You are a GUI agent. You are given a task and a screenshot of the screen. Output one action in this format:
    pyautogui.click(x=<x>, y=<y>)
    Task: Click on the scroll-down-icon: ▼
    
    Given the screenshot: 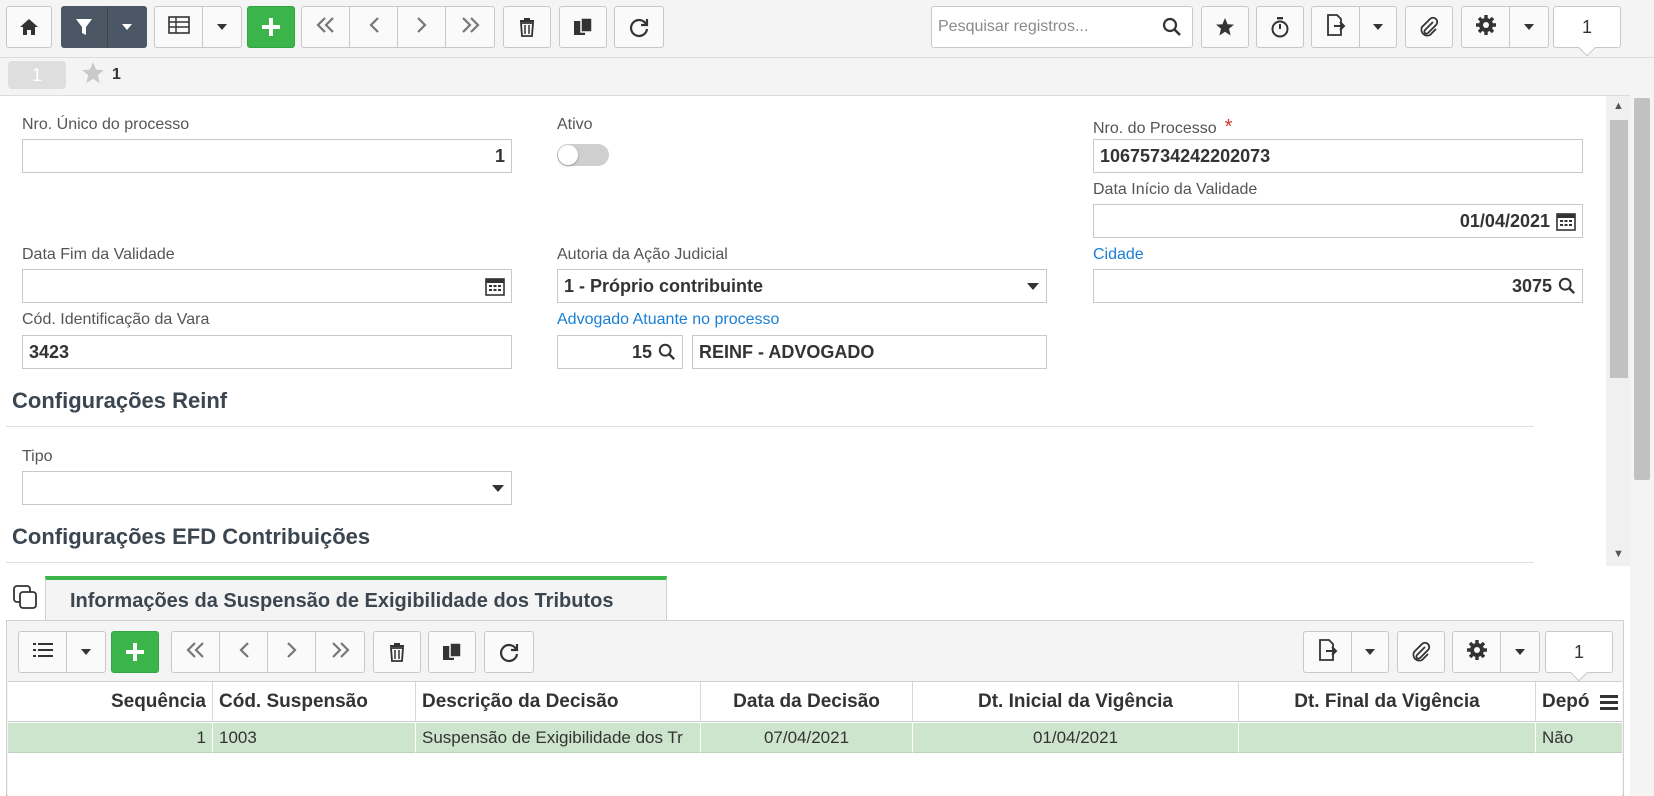 What is the action you would take?
    pyautogui.click(x=1618, y=554)
    